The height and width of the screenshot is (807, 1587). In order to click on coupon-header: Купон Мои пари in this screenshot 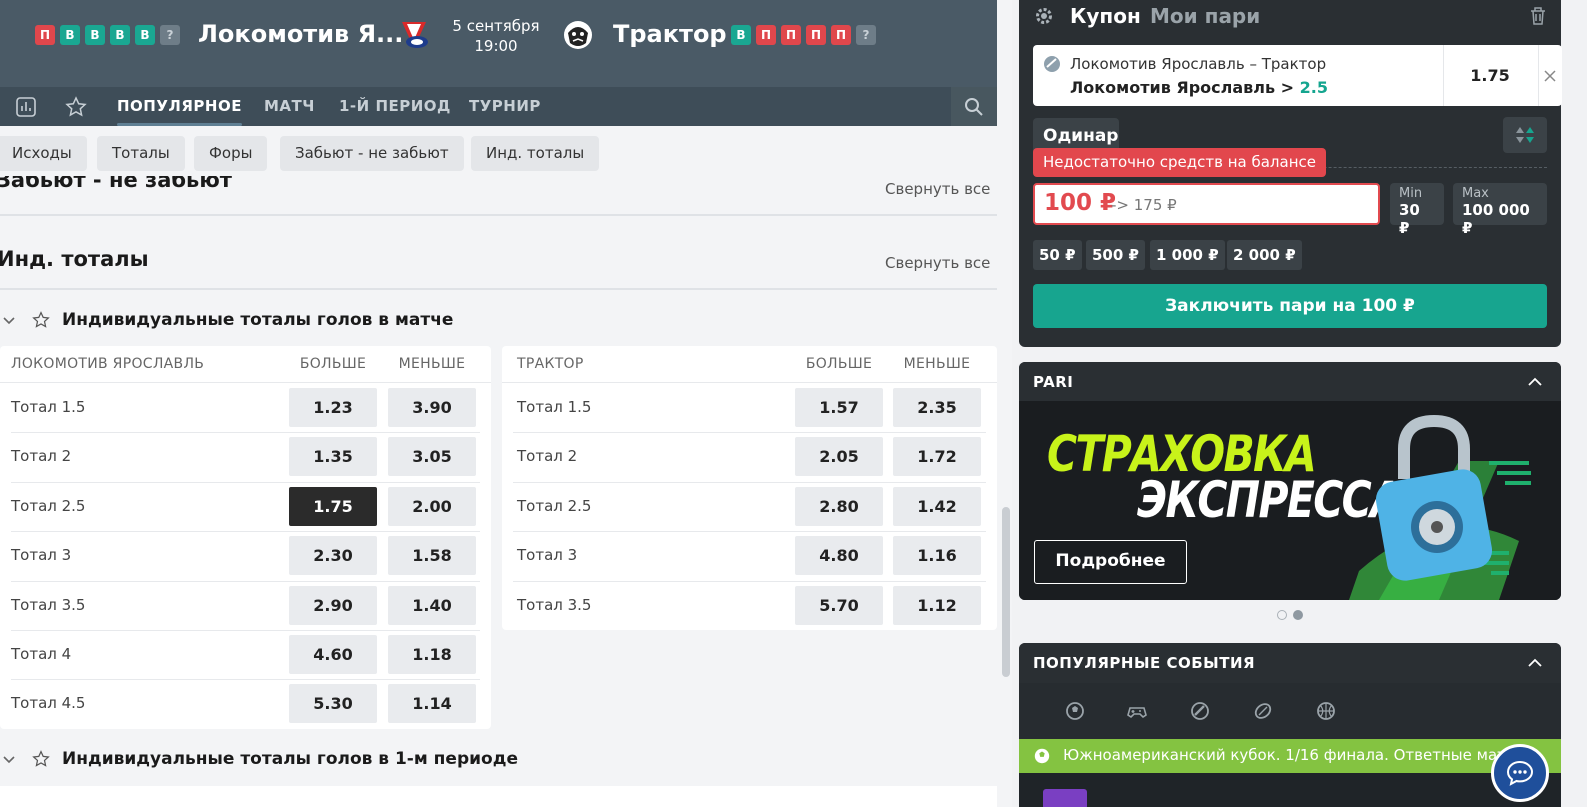, I will do `click(1290, 17)`.